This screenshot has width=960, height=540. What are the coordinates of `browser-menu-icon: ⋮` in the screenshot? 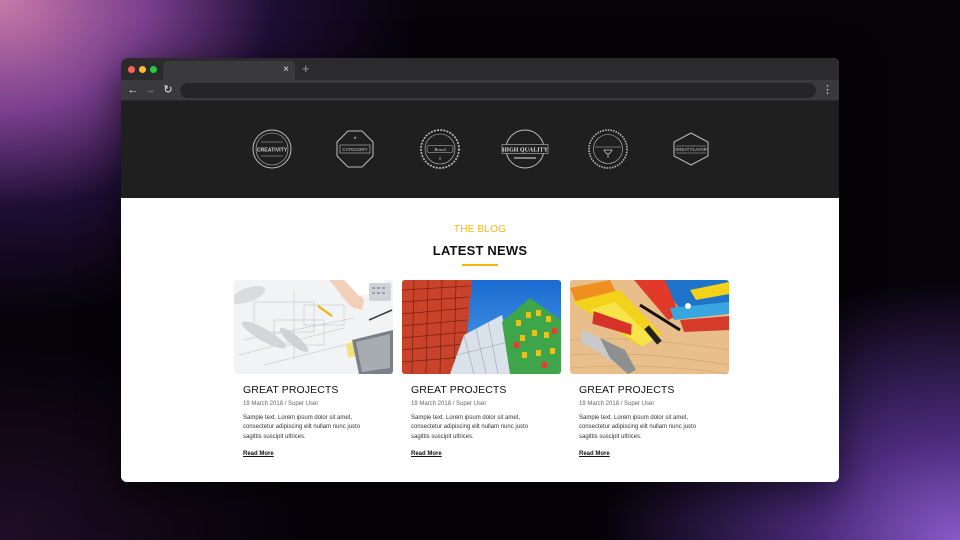 It's located at (827, 90).